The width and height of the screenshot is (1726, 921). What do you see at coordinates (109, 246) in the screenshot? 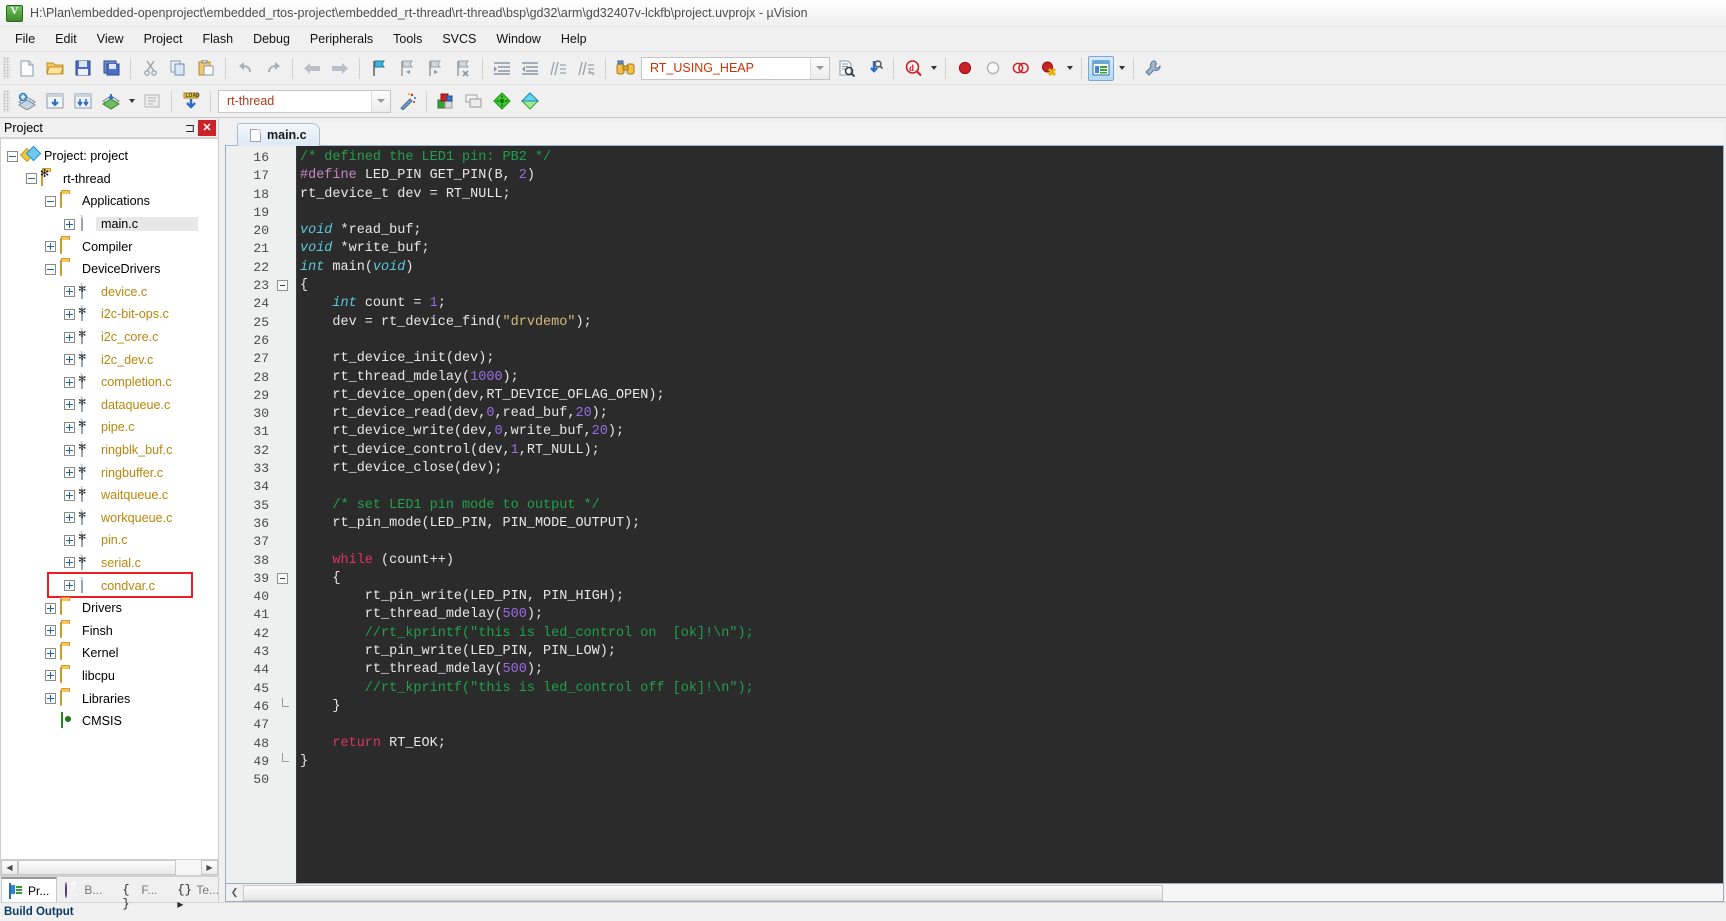
I see `tree-item-compiler: Compiler` at bounding box center [109, 246].